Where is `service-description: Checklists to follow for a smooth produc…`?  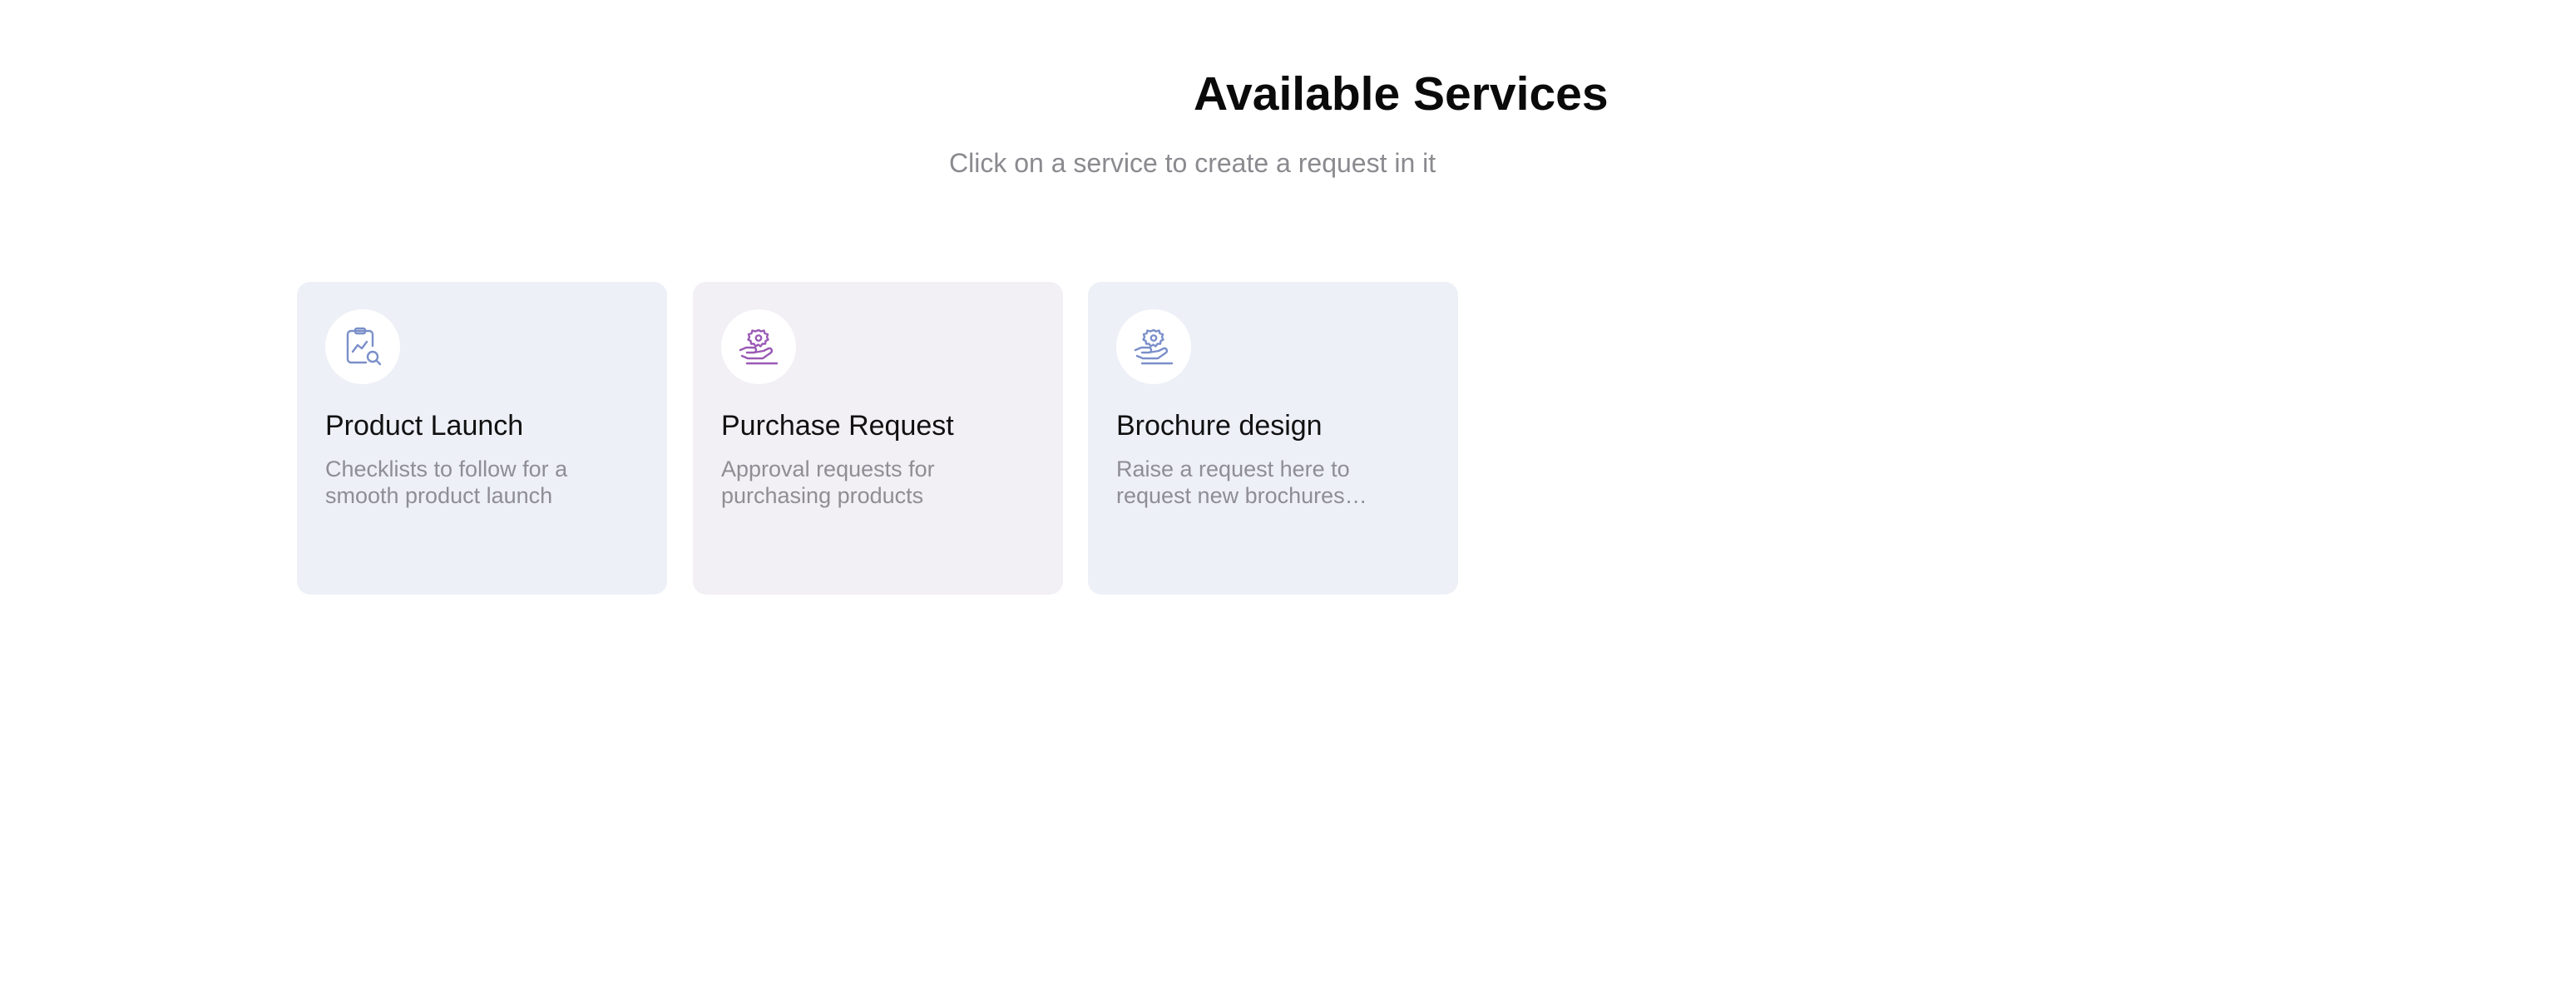 service-description: Checklists to follow for a smooth produc… is located at coordinates (447, 482).